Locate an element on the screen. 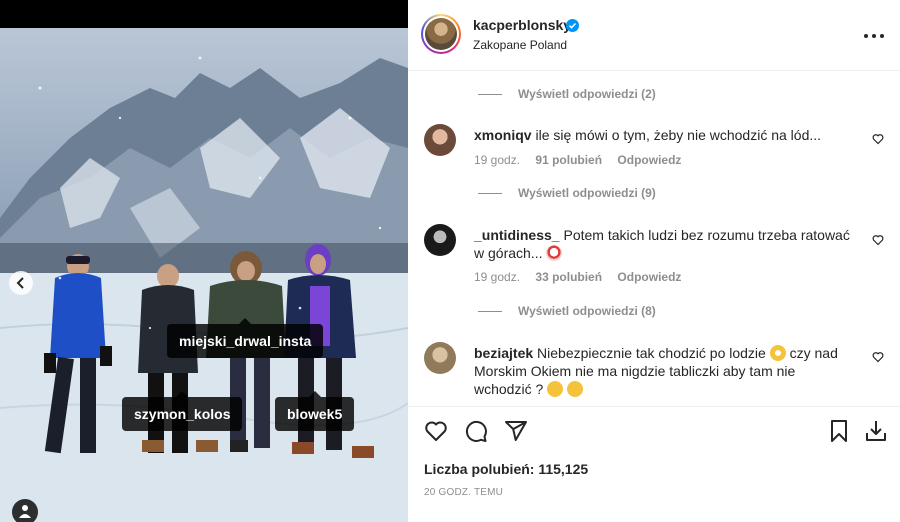 The width and height of the screenshot is (900, 522). comment-meta: 19 godz. 33 polubień Odpowiedz is located at coordinates (583, 277).